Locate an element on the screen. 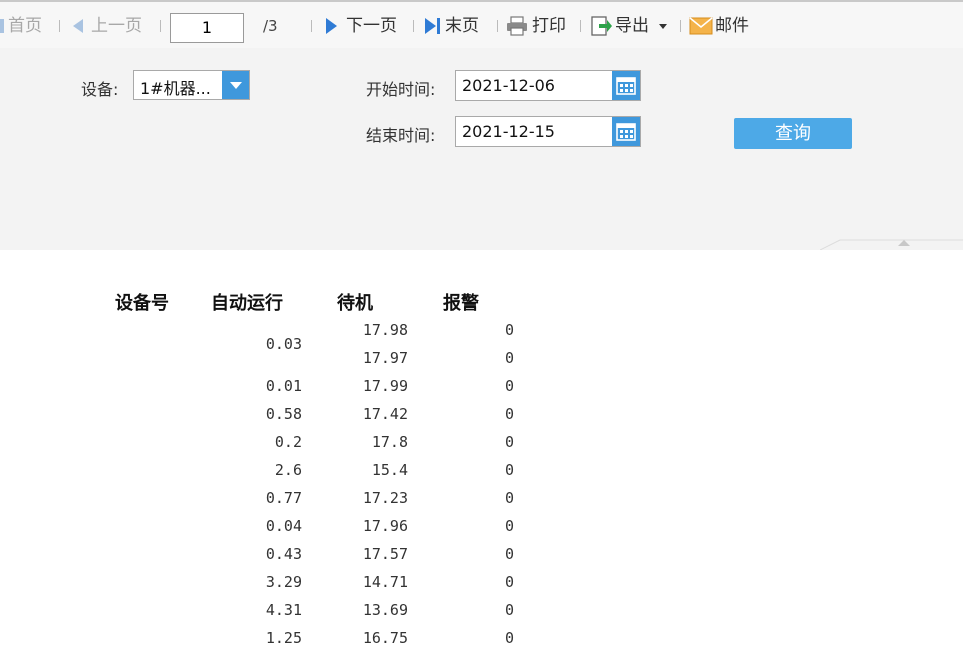 This screenshot has height=647, width=963. printer-icon is located at coordinates (517, 26).